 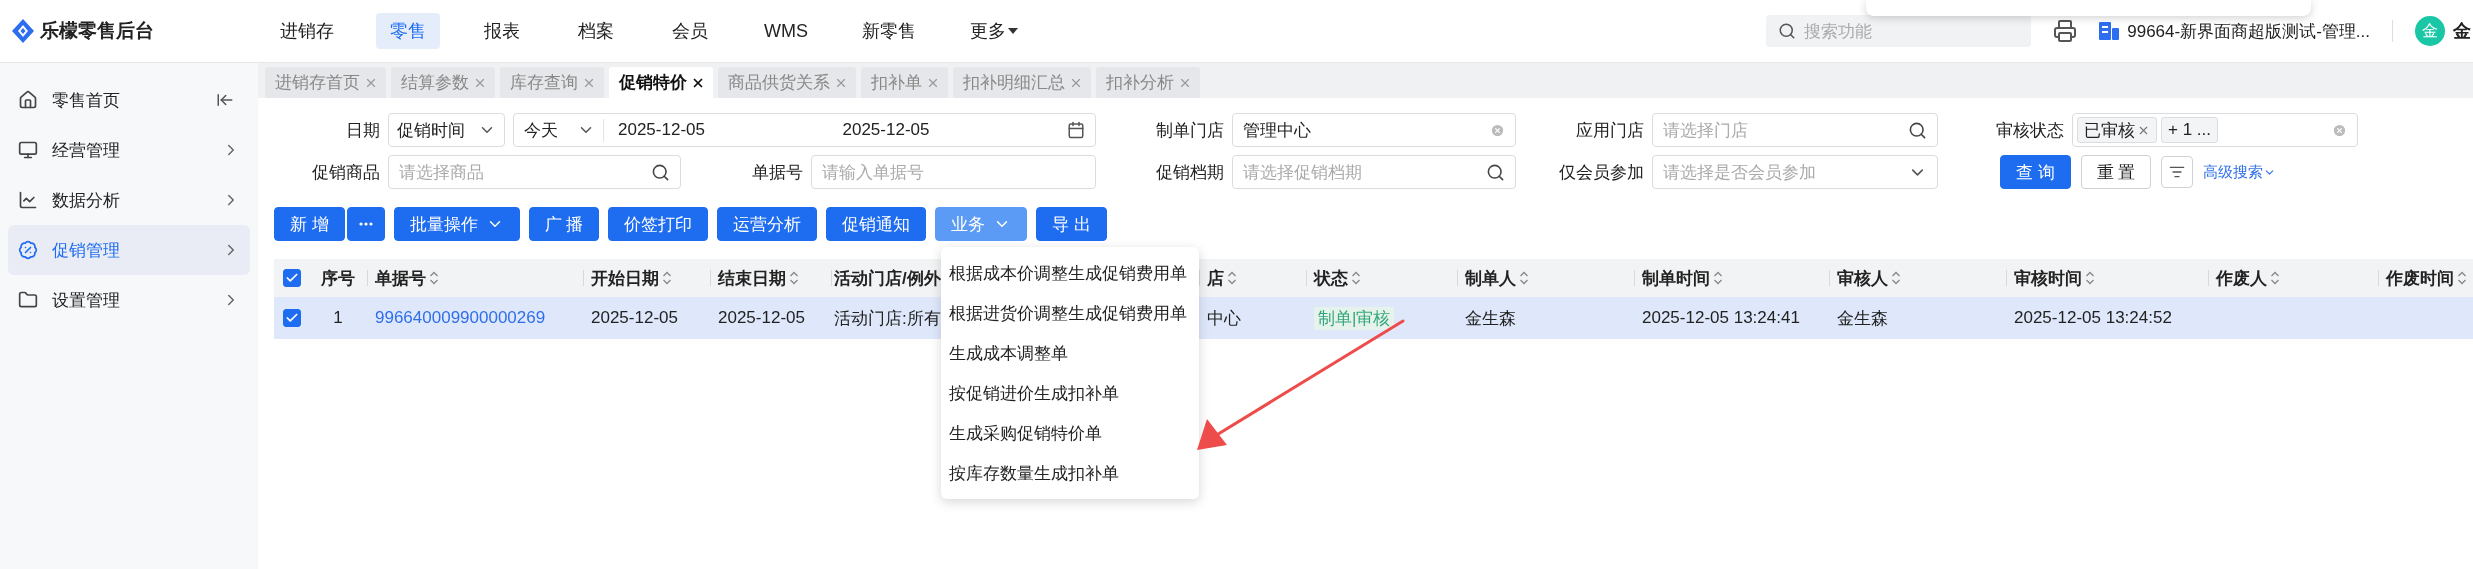 I want to click on nav-item: 进销存, so click(x=307, y=31).